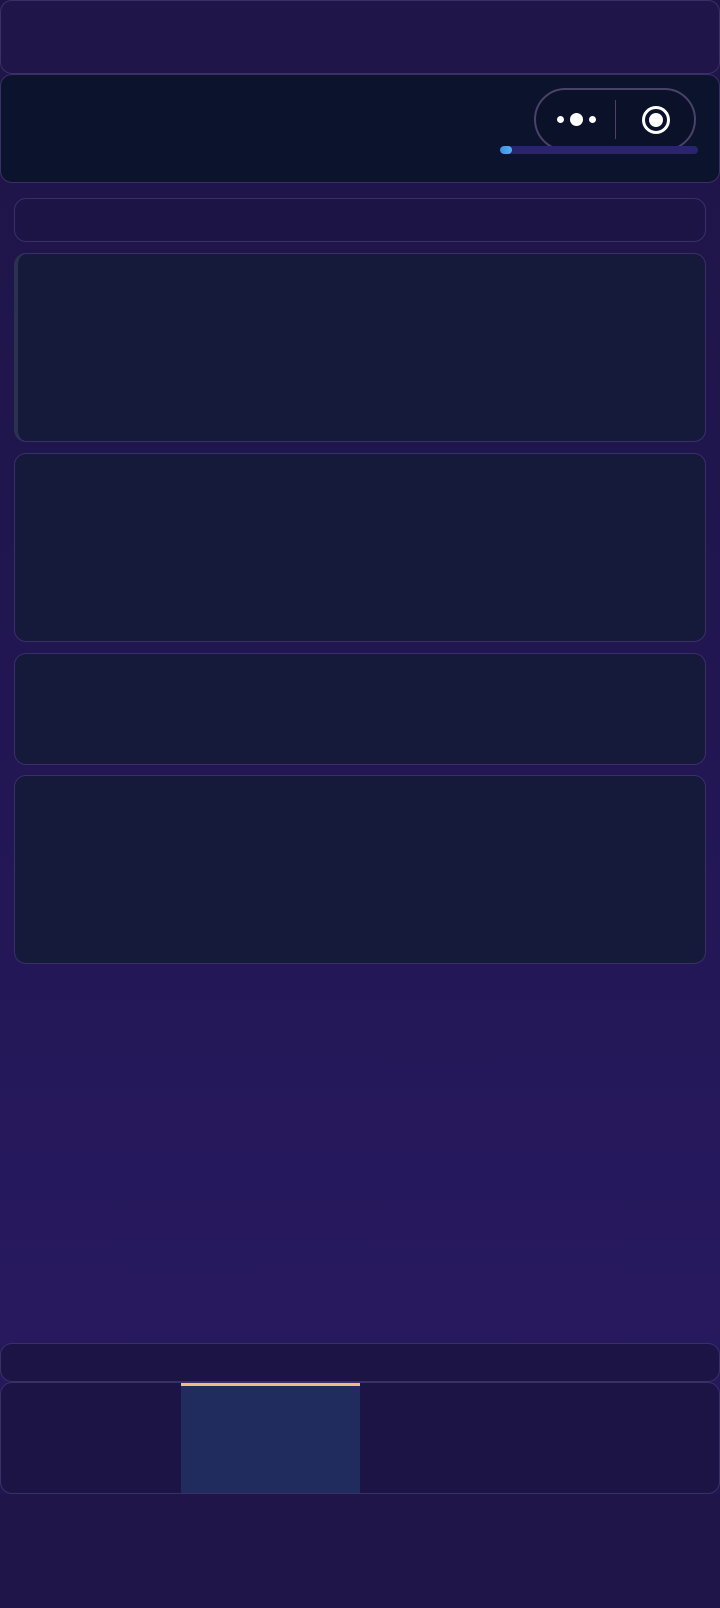  What do you see at coordinates (270, 1384) in the screenshot?
I see `active-tab-indicator` at bounding box center [270, 1384].